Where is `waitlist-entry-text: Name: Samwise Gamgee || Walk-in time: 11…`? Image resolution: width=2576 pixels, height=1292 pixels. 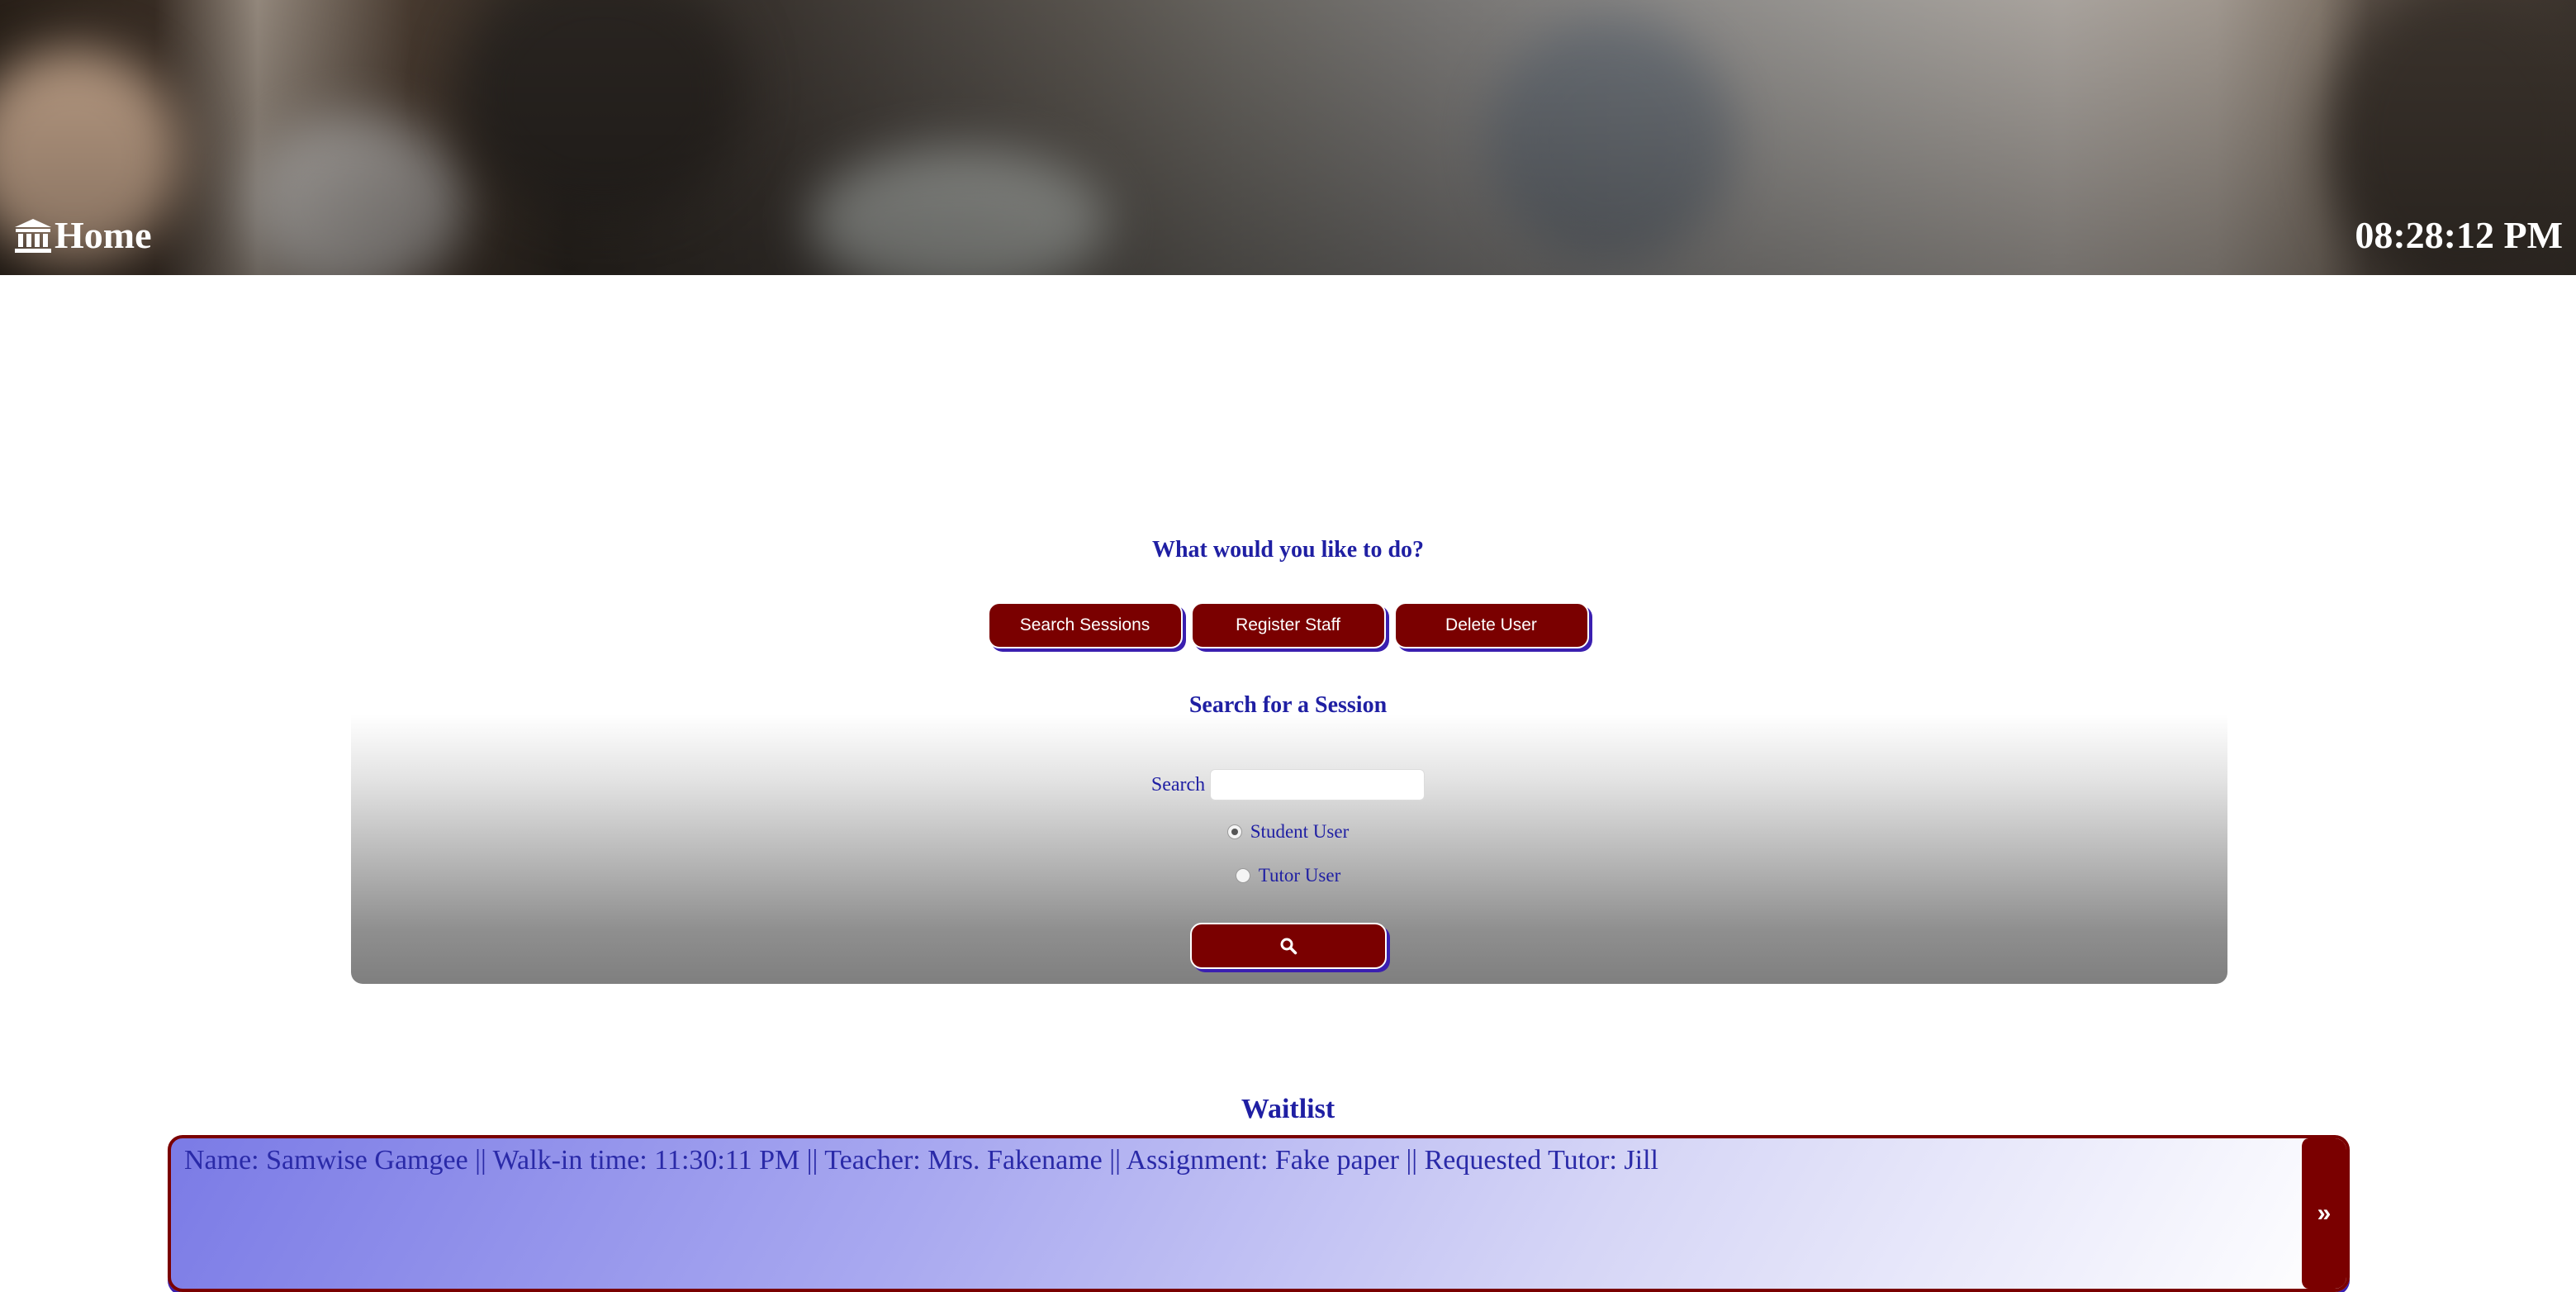
waitlist-entry-text: Name: Samwise Gamgee || Walk-in time: 11… is located at coordinates (921, 1160).